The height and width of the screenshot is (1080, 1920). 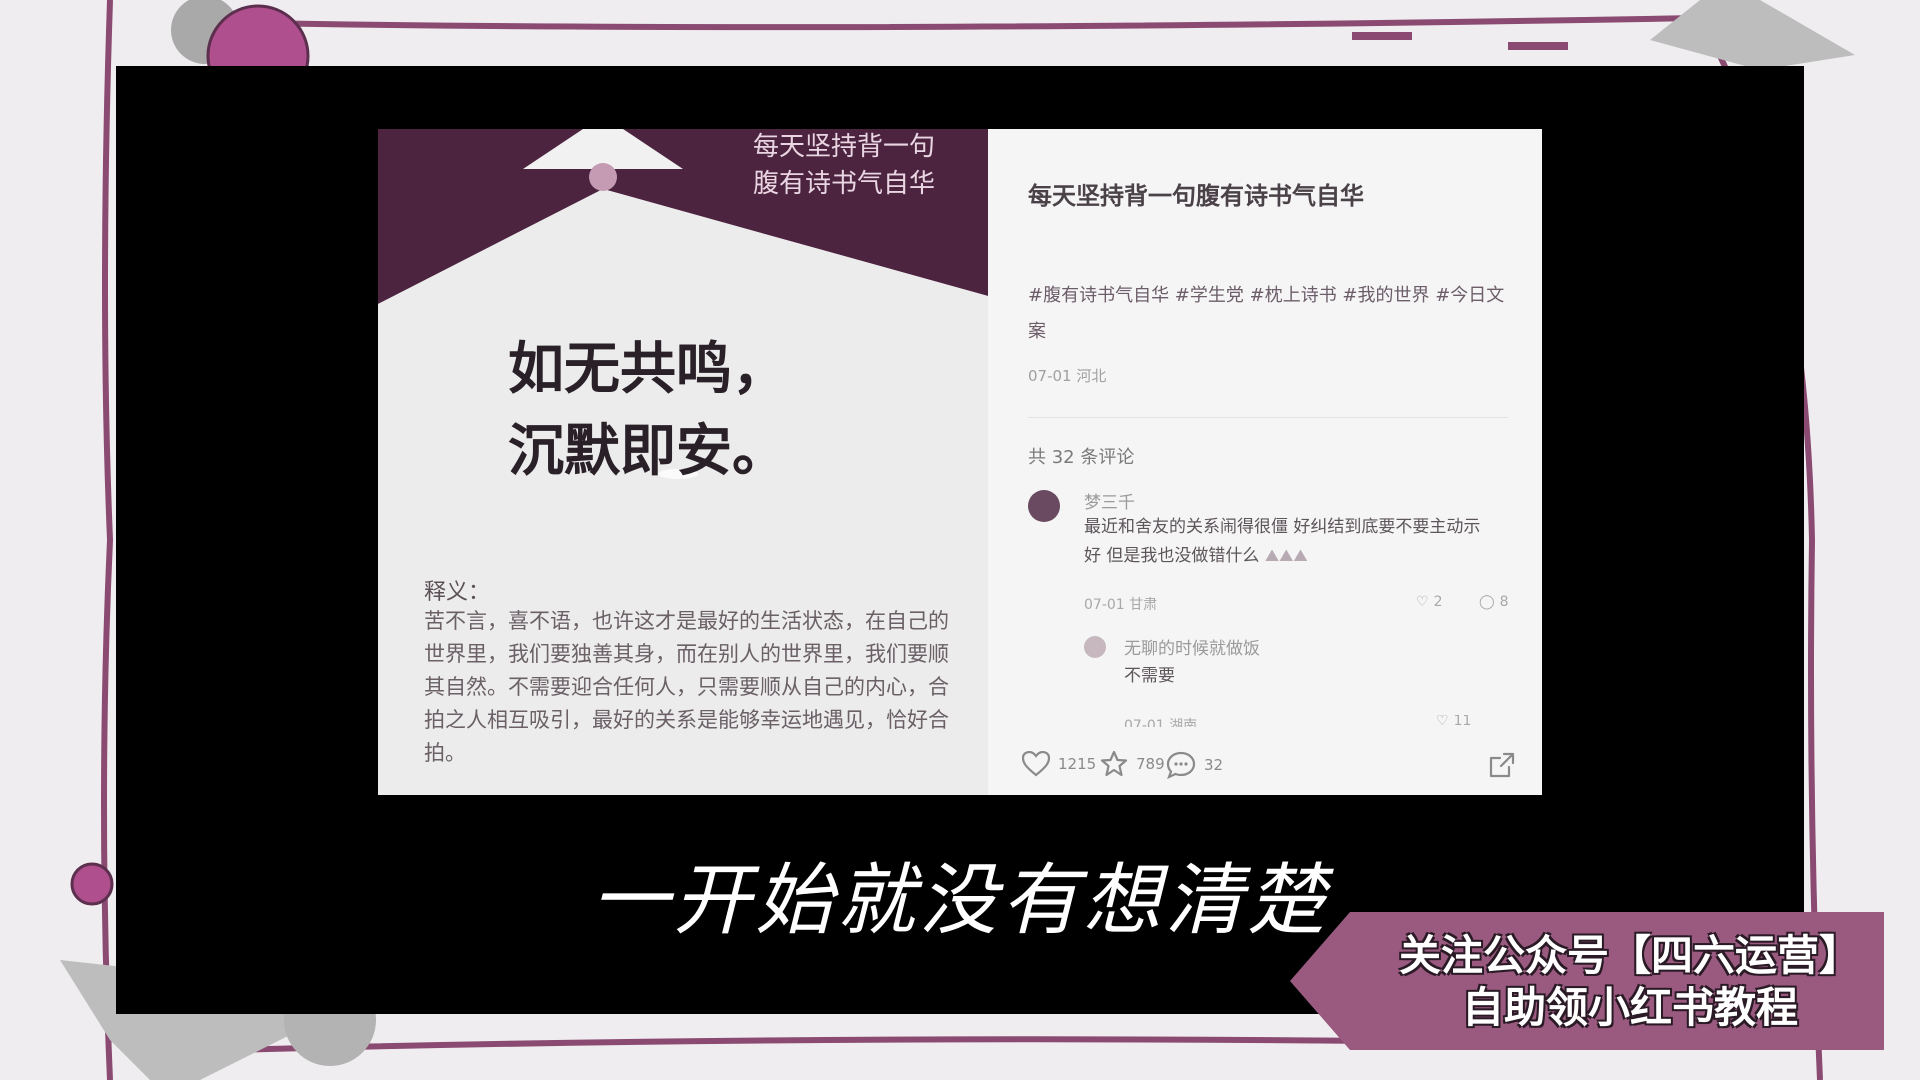 I want to click on like-count: 1215, so click(x=1077, y=764).